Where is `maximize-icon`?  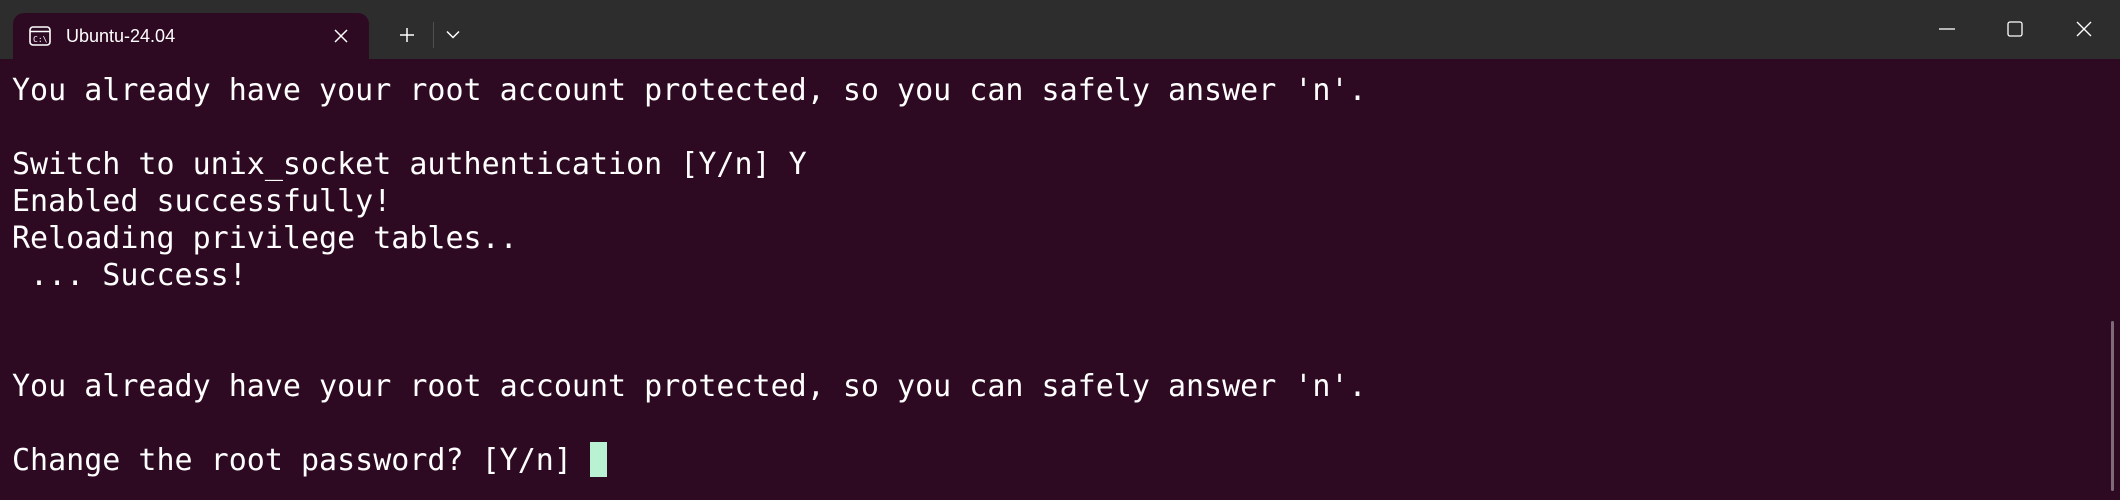
maximize-icon is located at coordinates (2015, 29).